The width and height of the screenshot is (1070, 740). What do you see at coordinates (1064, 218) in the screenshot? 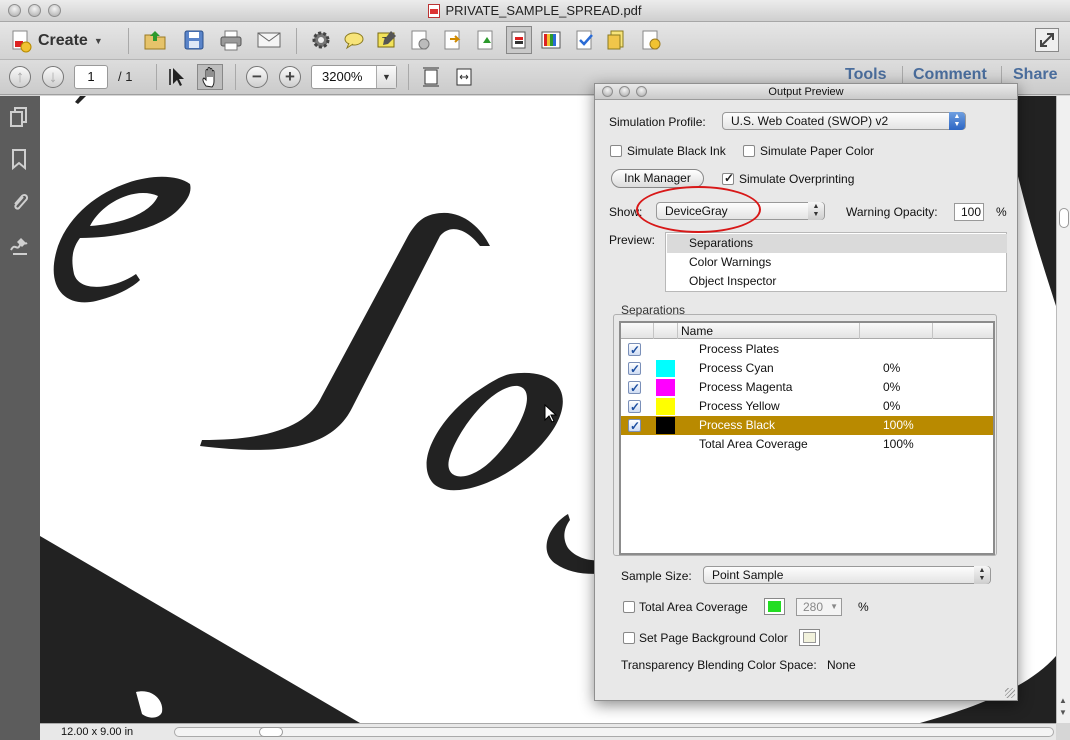
I see `vertical-scroll-thumb` at bounding box center [1064, 218].